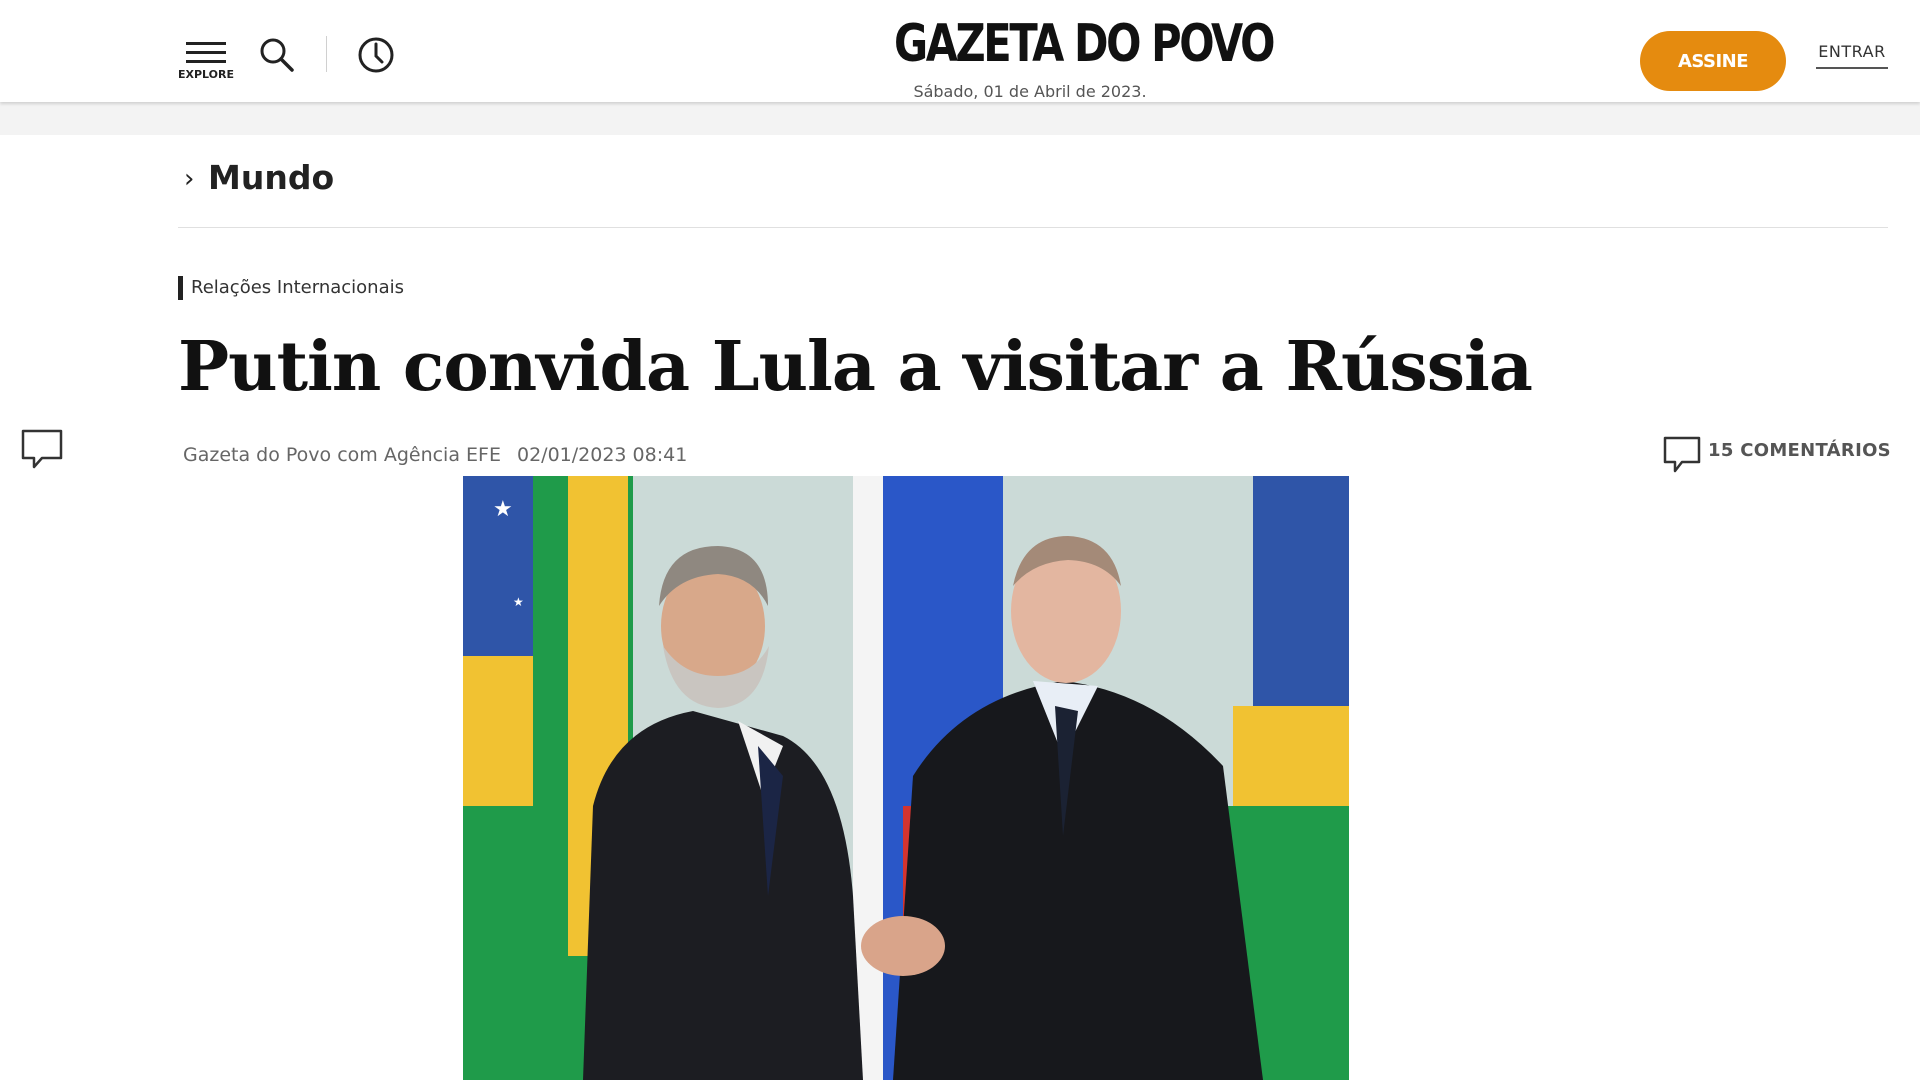 This screenshot has width=1920, height=1080. What do you see at coordinates (271, 178) in the screenshot?
I see `section-title: Mundo` at bounding box center [271, 178].